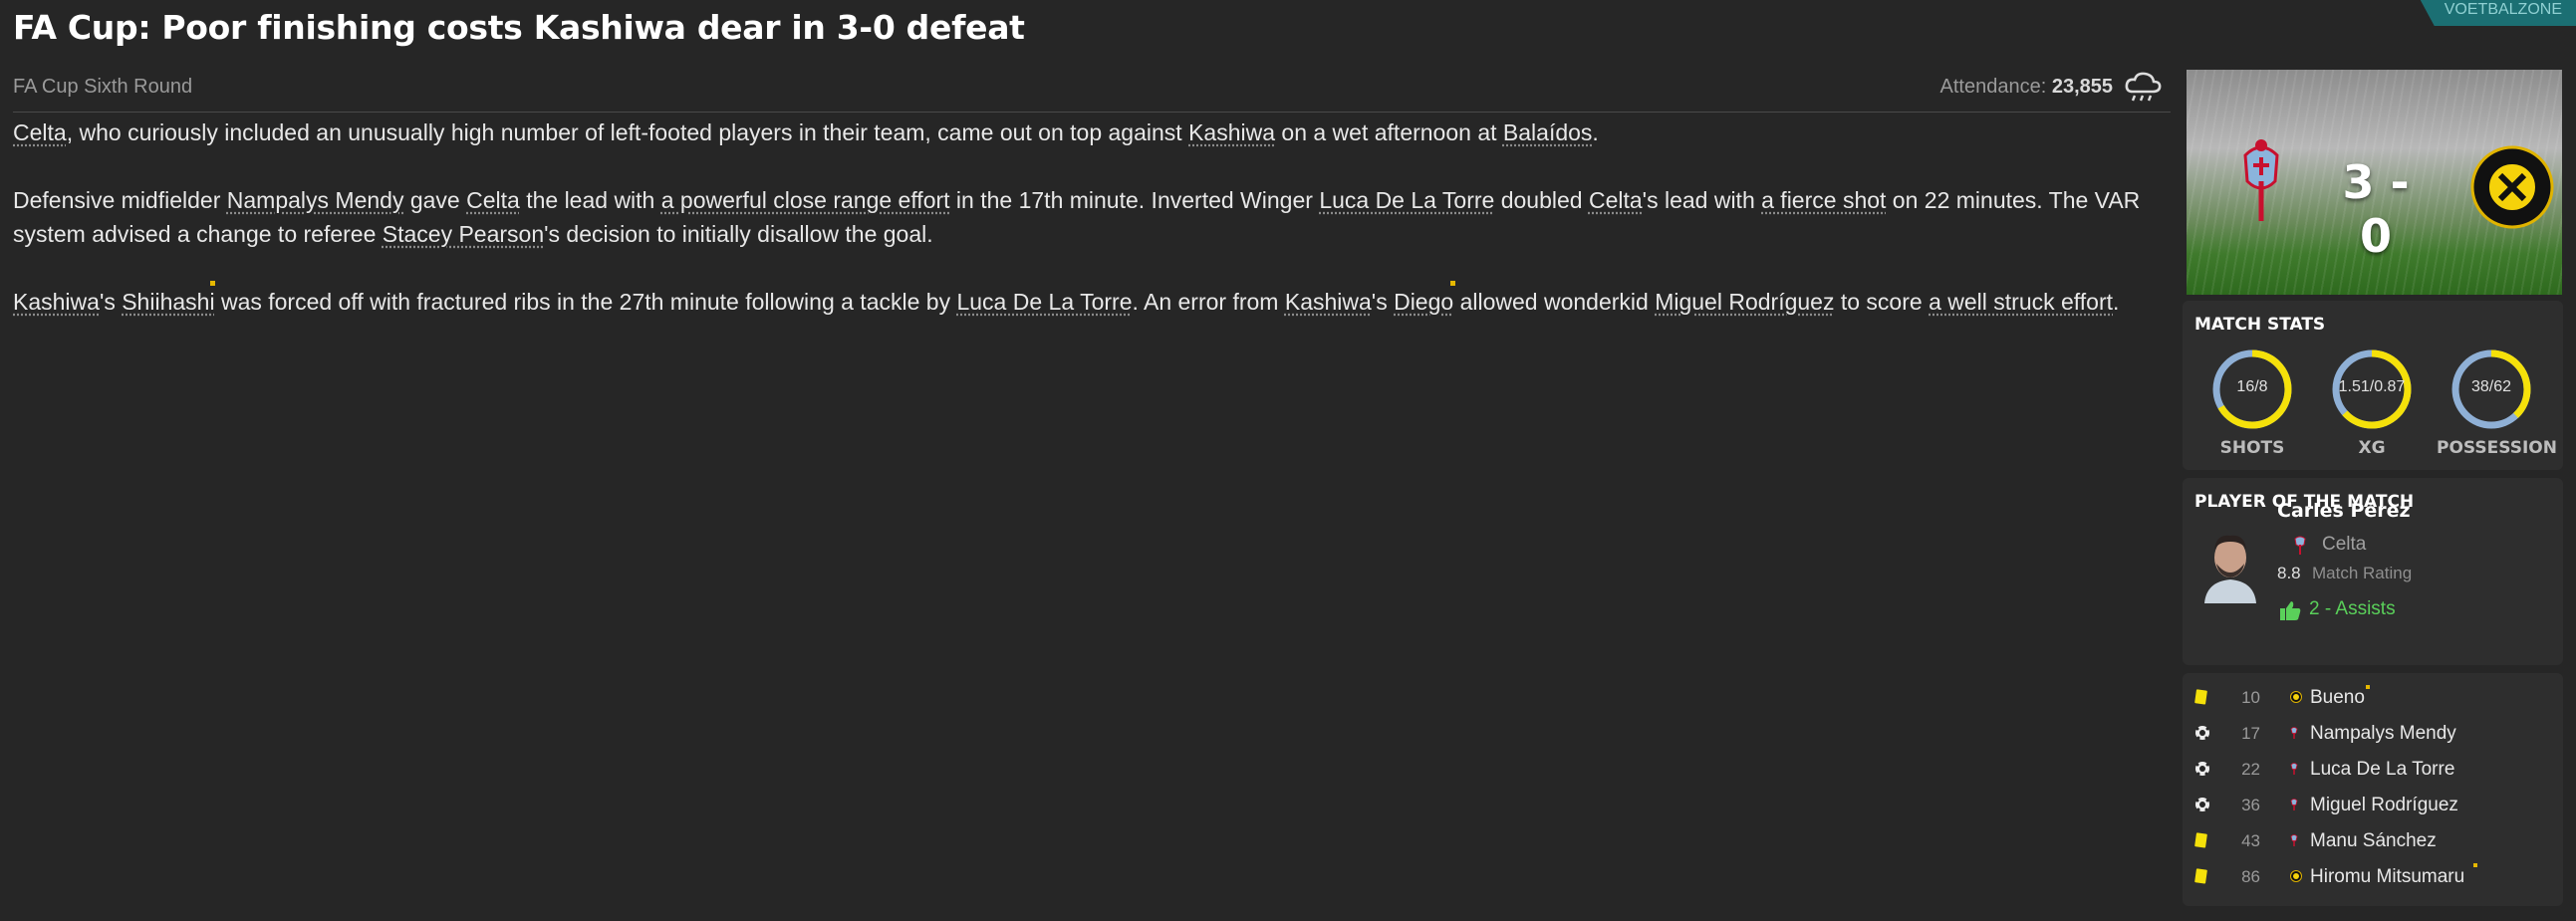 The height and width of the screenshot is (921, 2576). I want to click on competition-round: FA Cup Sixth Round, so click(103, 87).